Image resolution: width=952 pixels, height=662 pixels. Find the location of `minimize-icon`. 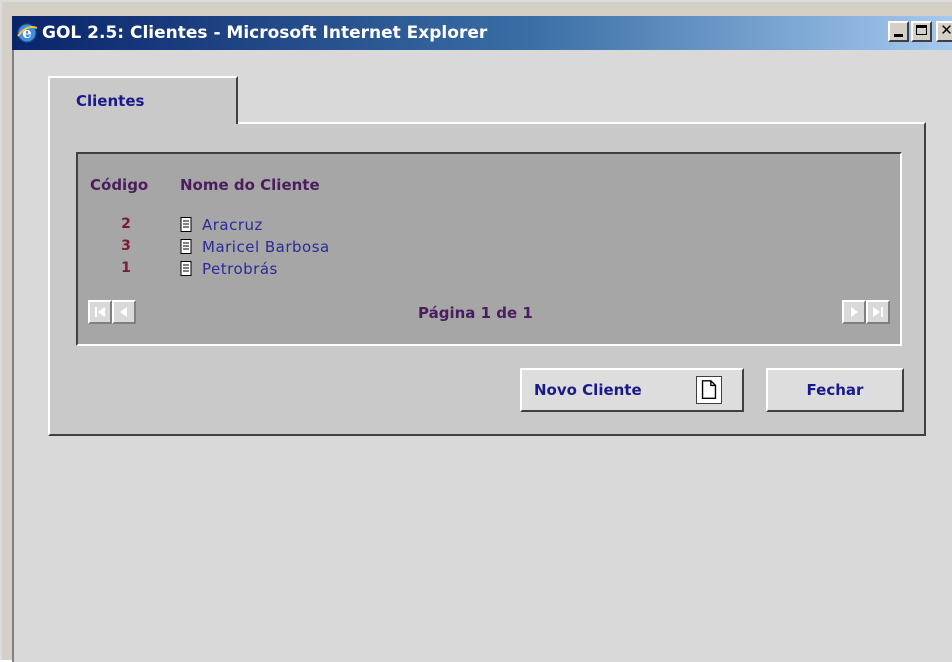

minimize-icon is located at coordinates (898, 35).